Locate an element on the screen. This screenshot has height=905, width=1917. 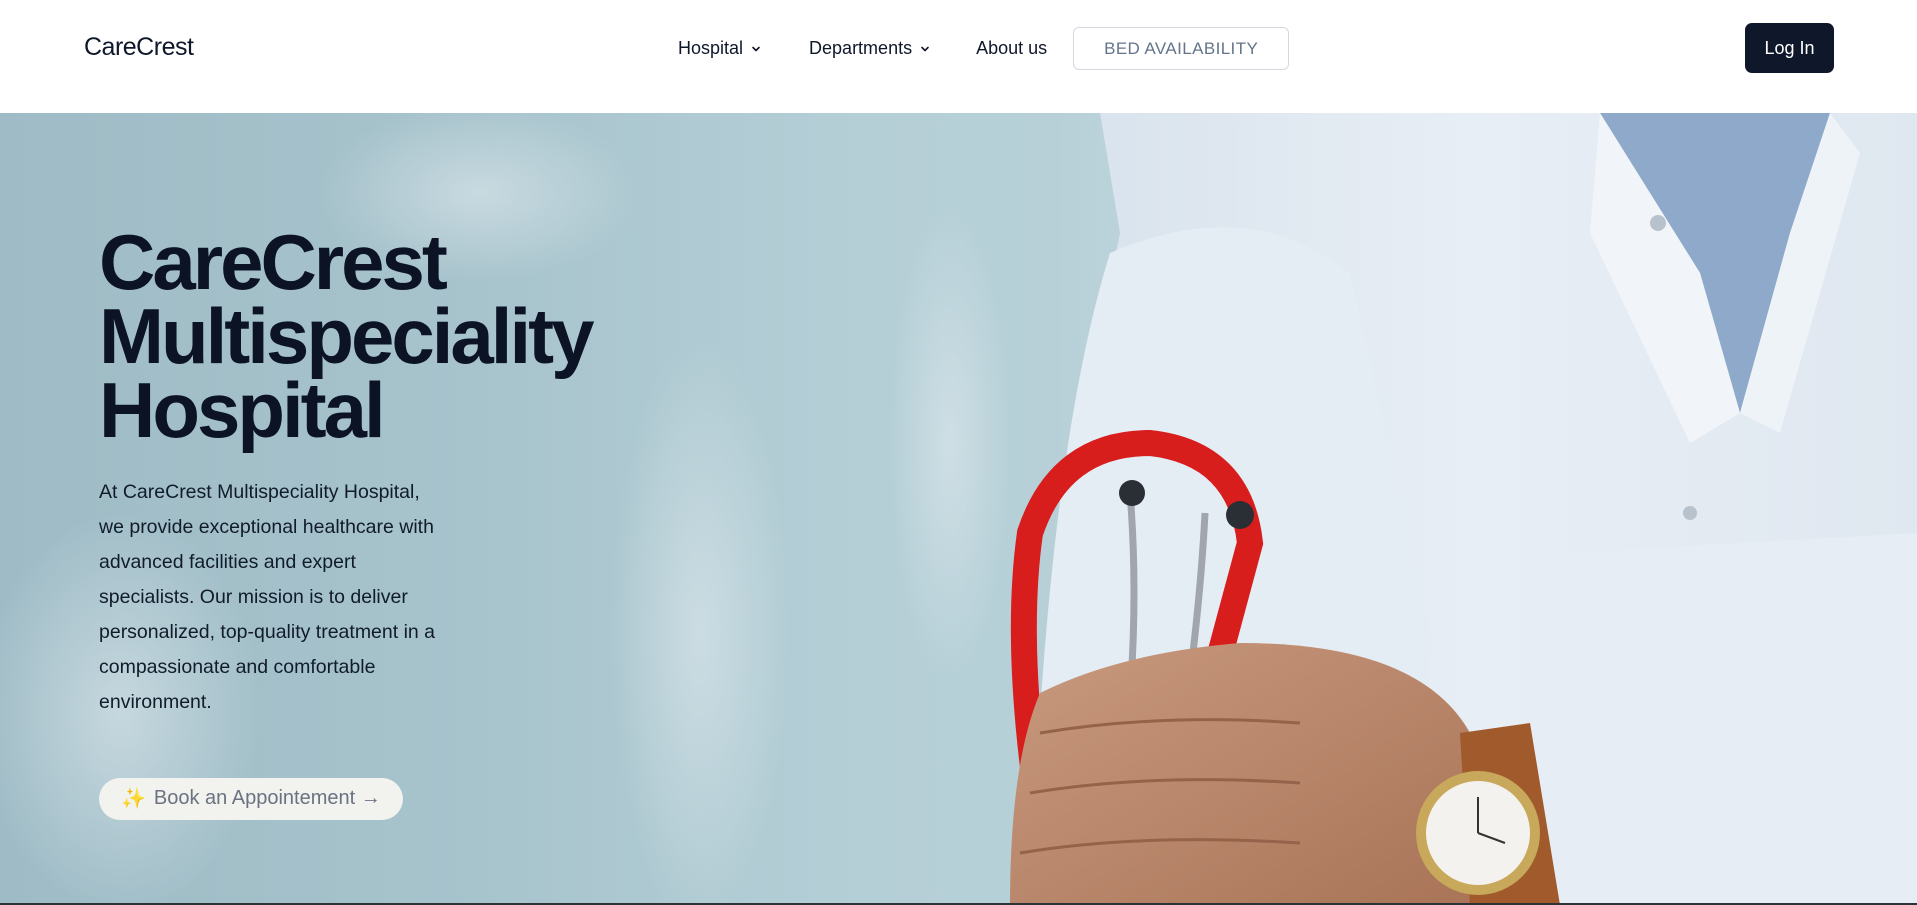
nav-item-about-us: About us is located at coordinates (1011, 48).